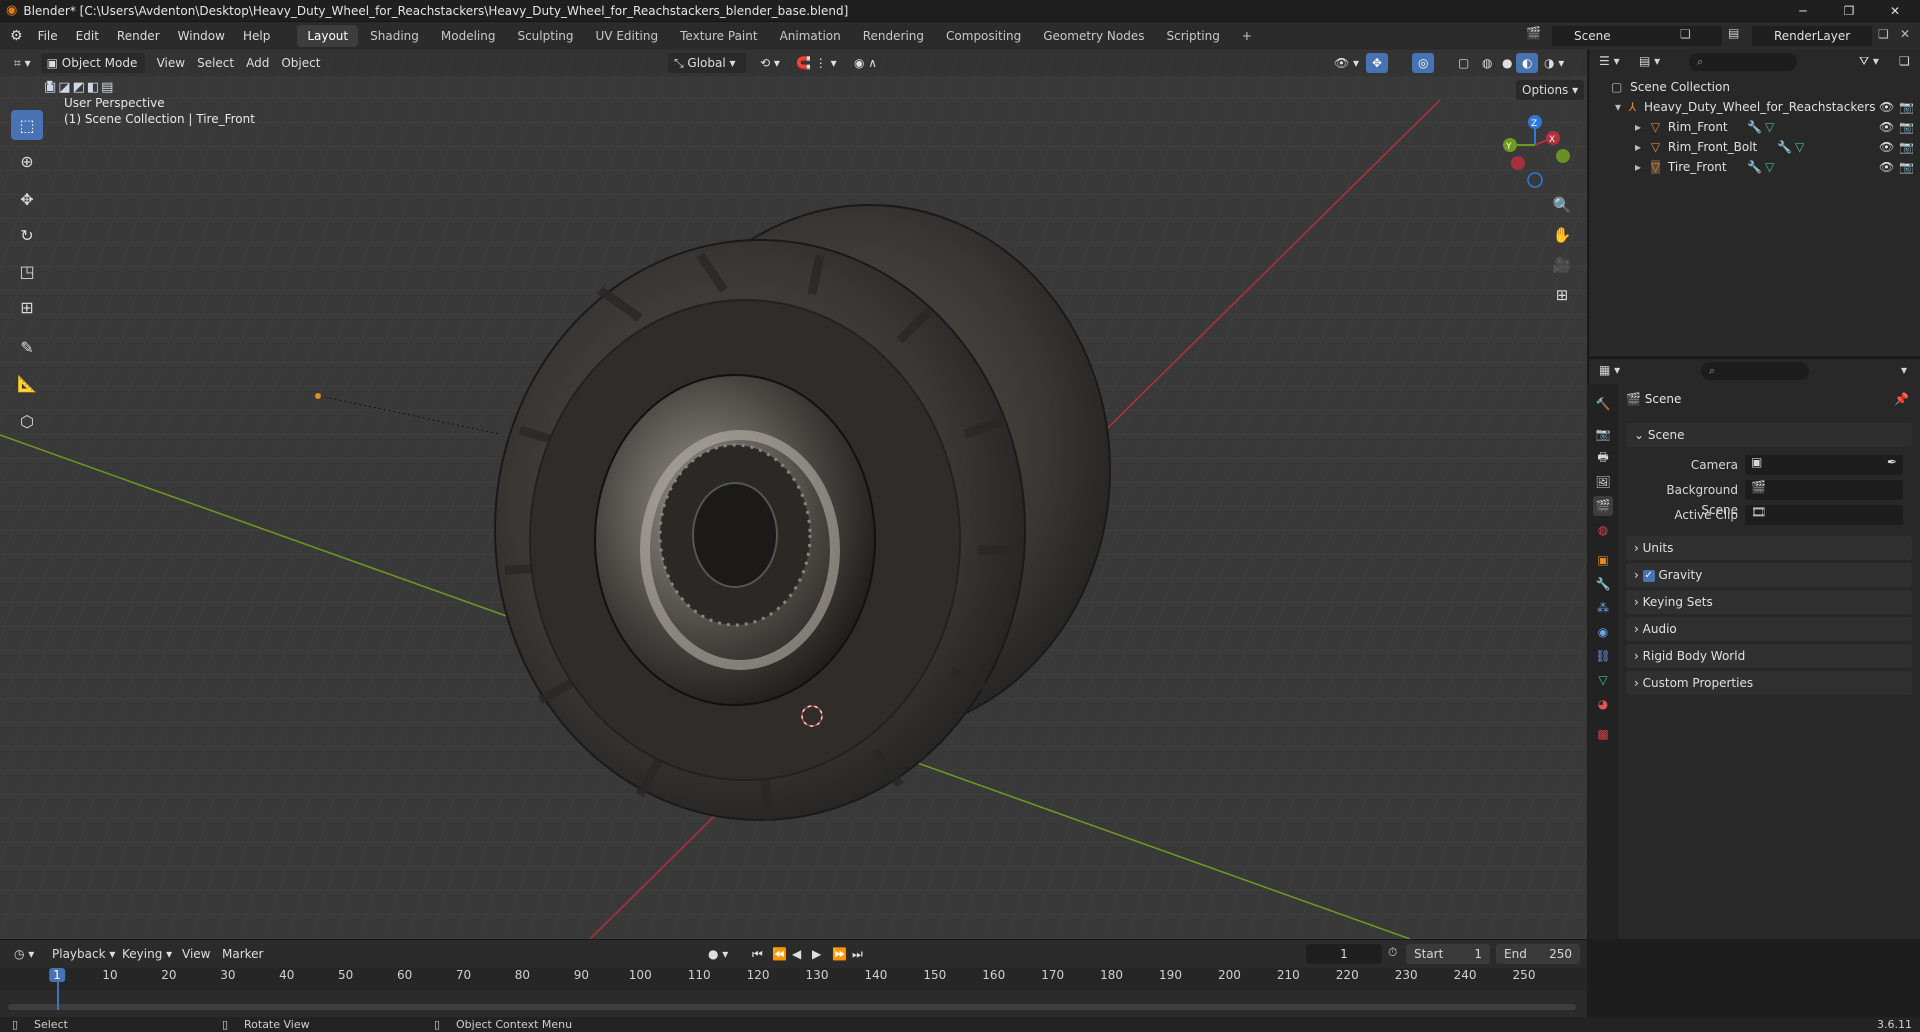 The width and height of the screenshot is (1920, 1032). I want to click on current-frame-tick: 1, so click(57, 975).